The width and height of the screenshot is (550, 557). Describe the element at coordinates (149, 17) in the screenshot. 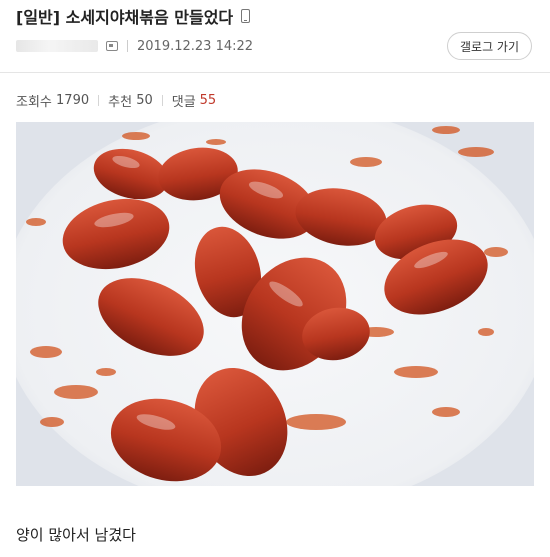

I see `post-title-text: 소세지야채볶음 만들었다` at that location.